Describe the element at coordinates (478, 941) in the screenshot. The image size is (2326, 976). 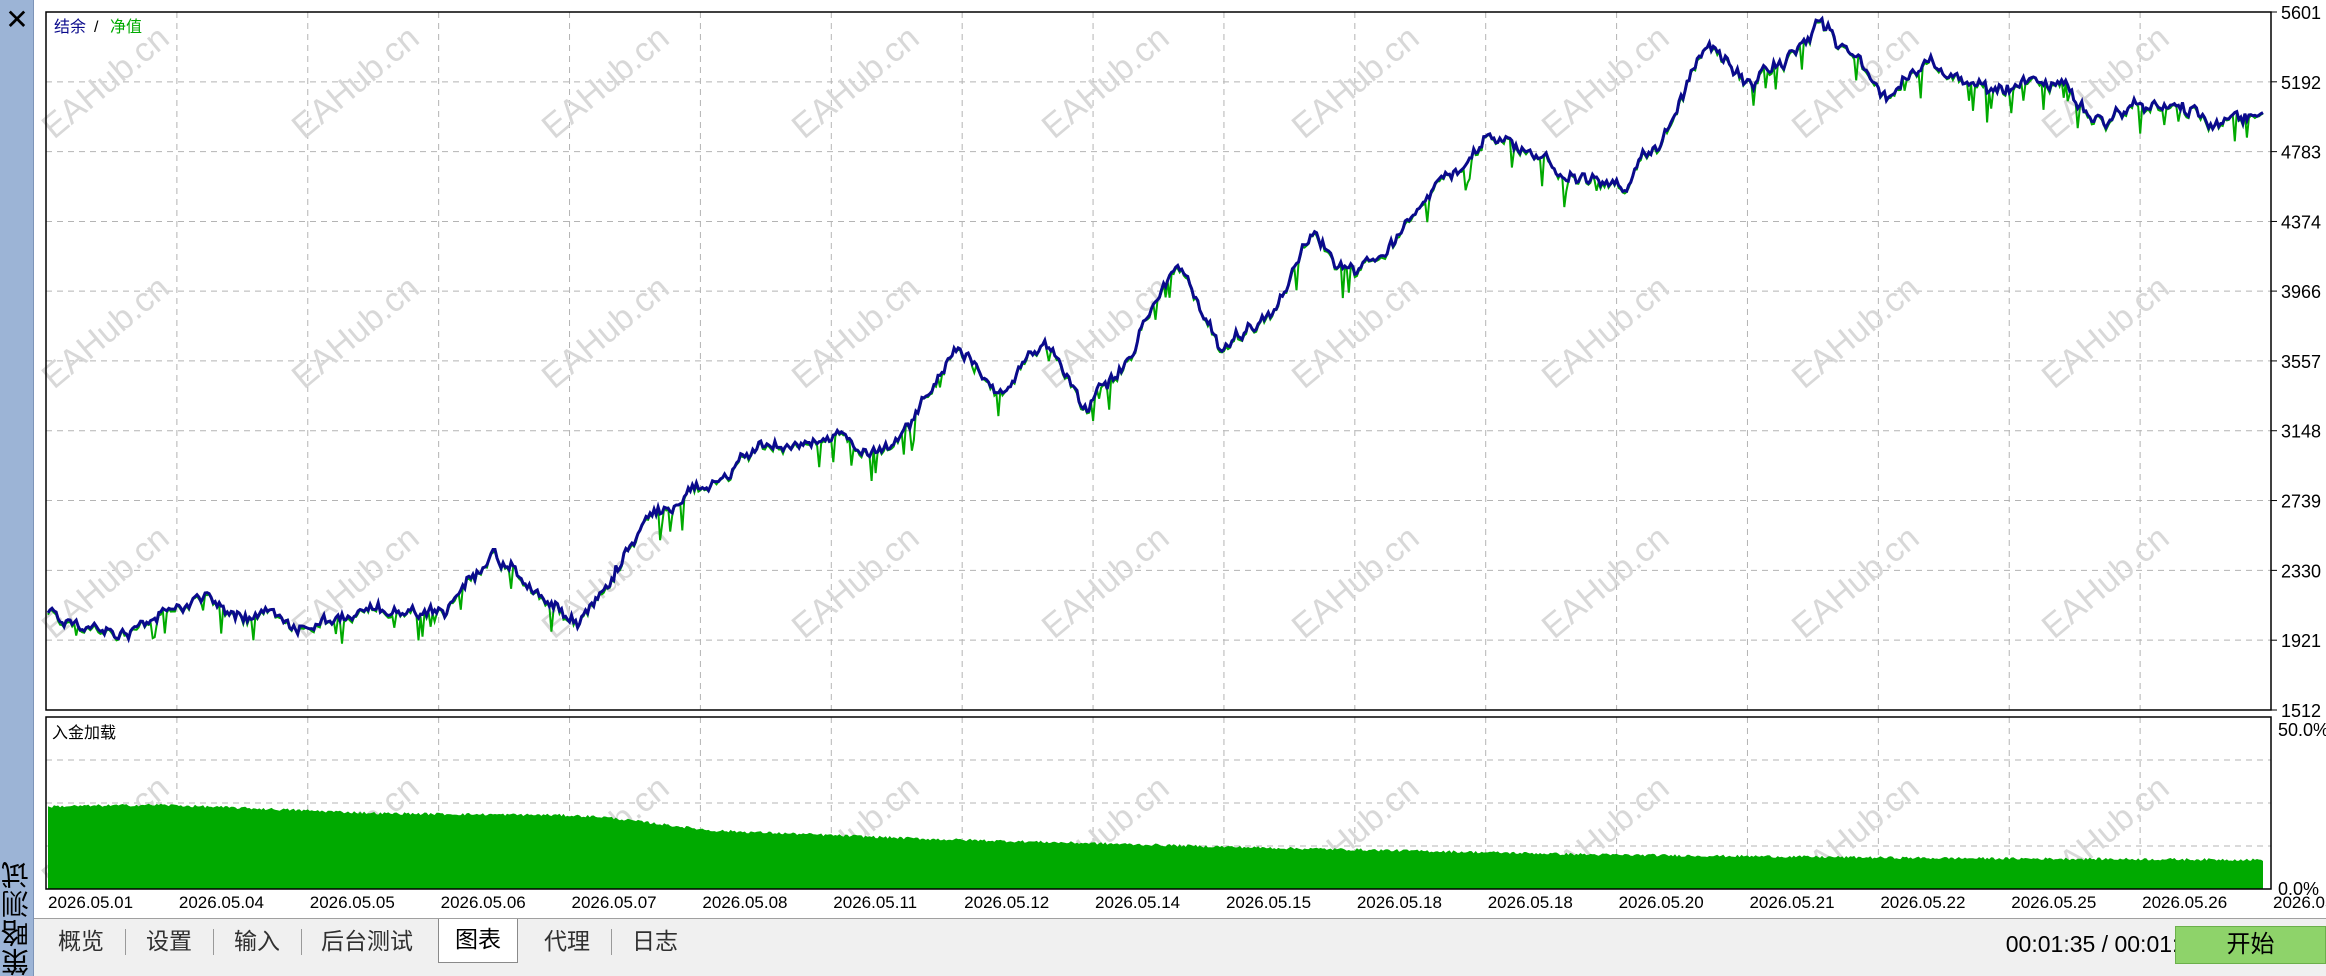
I see `tab-4: 图表` at that location.